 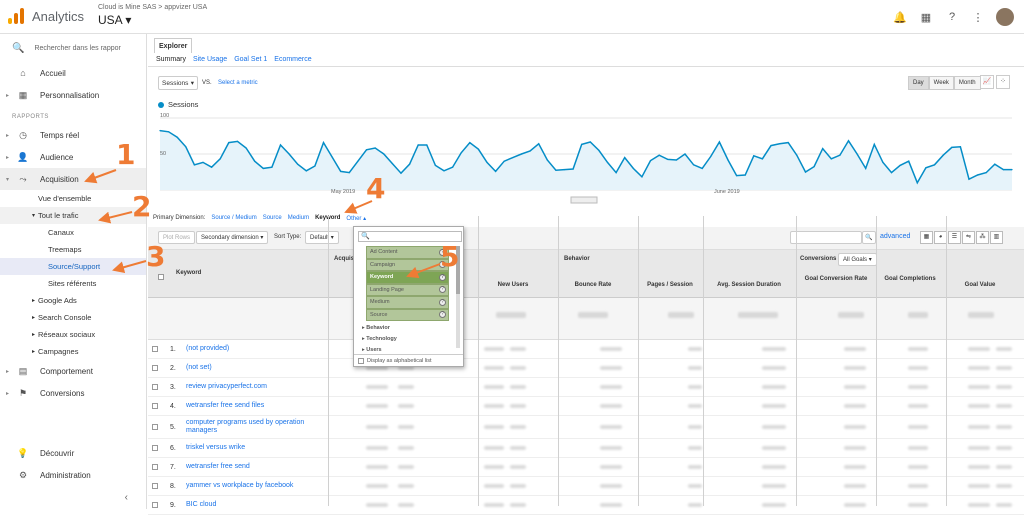 I want to click on sidebar-item-channels: Canaux, so click(x=73, y=232).